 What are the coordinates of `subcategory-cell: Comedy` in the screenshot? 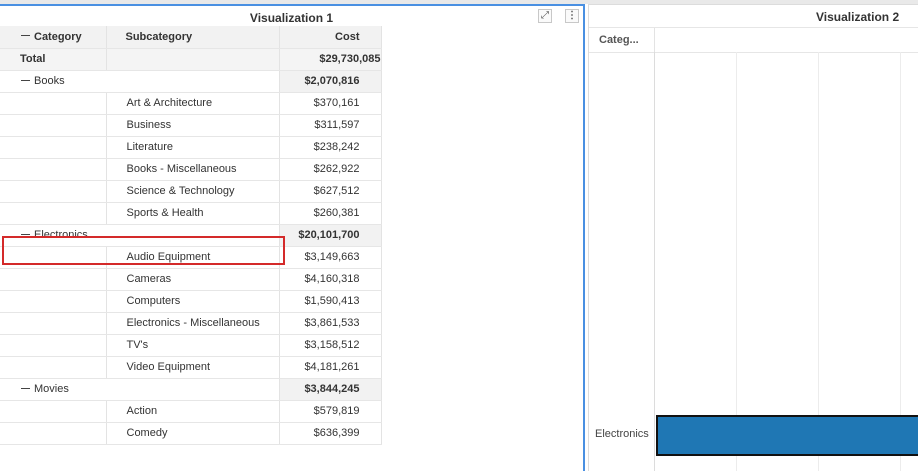 It's located at (193, 433).